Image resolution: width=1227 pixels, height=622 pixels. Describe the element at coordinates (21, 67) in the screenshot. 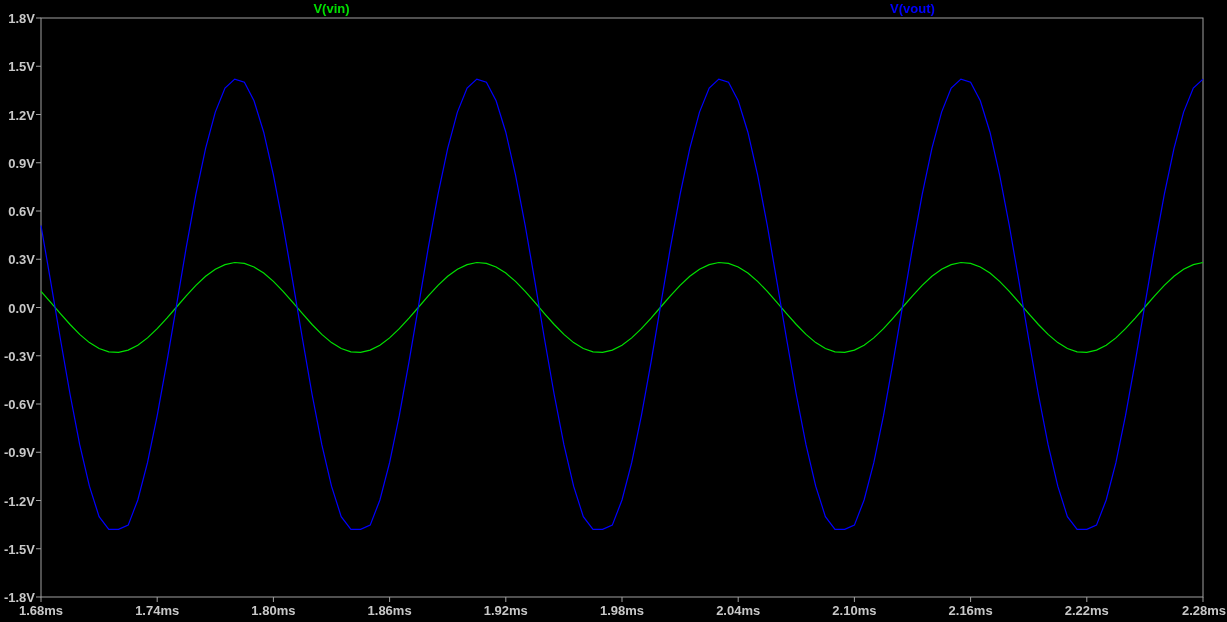

I see `y-tick-label: 1.5V` at that location.